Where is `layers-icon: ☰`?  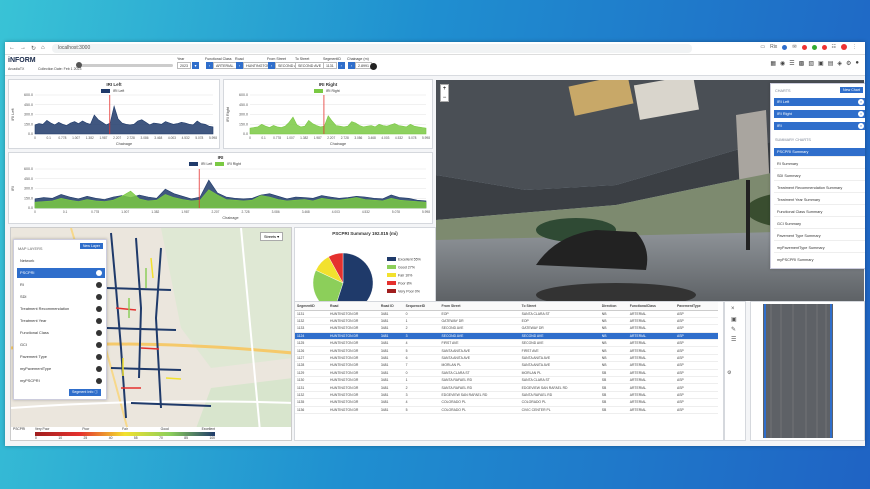
layers-icon: ☰ is located at coordinates (791, 63).